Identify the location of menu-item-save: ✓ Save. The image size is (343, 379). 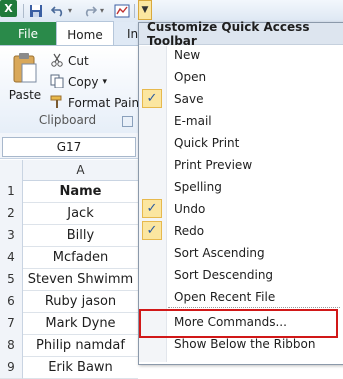
(241, 99).